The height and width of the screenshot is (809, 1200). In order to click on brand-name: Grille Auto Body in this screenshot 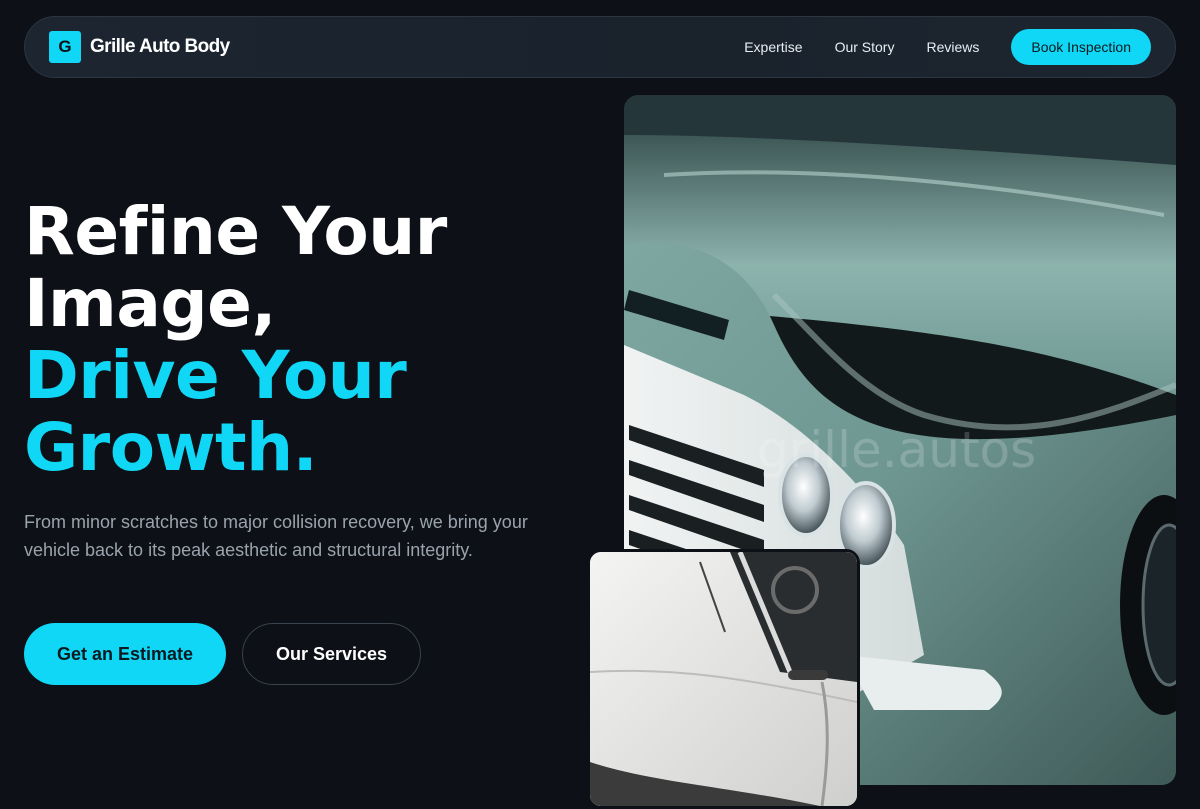, I will do `click(160, 46)`.